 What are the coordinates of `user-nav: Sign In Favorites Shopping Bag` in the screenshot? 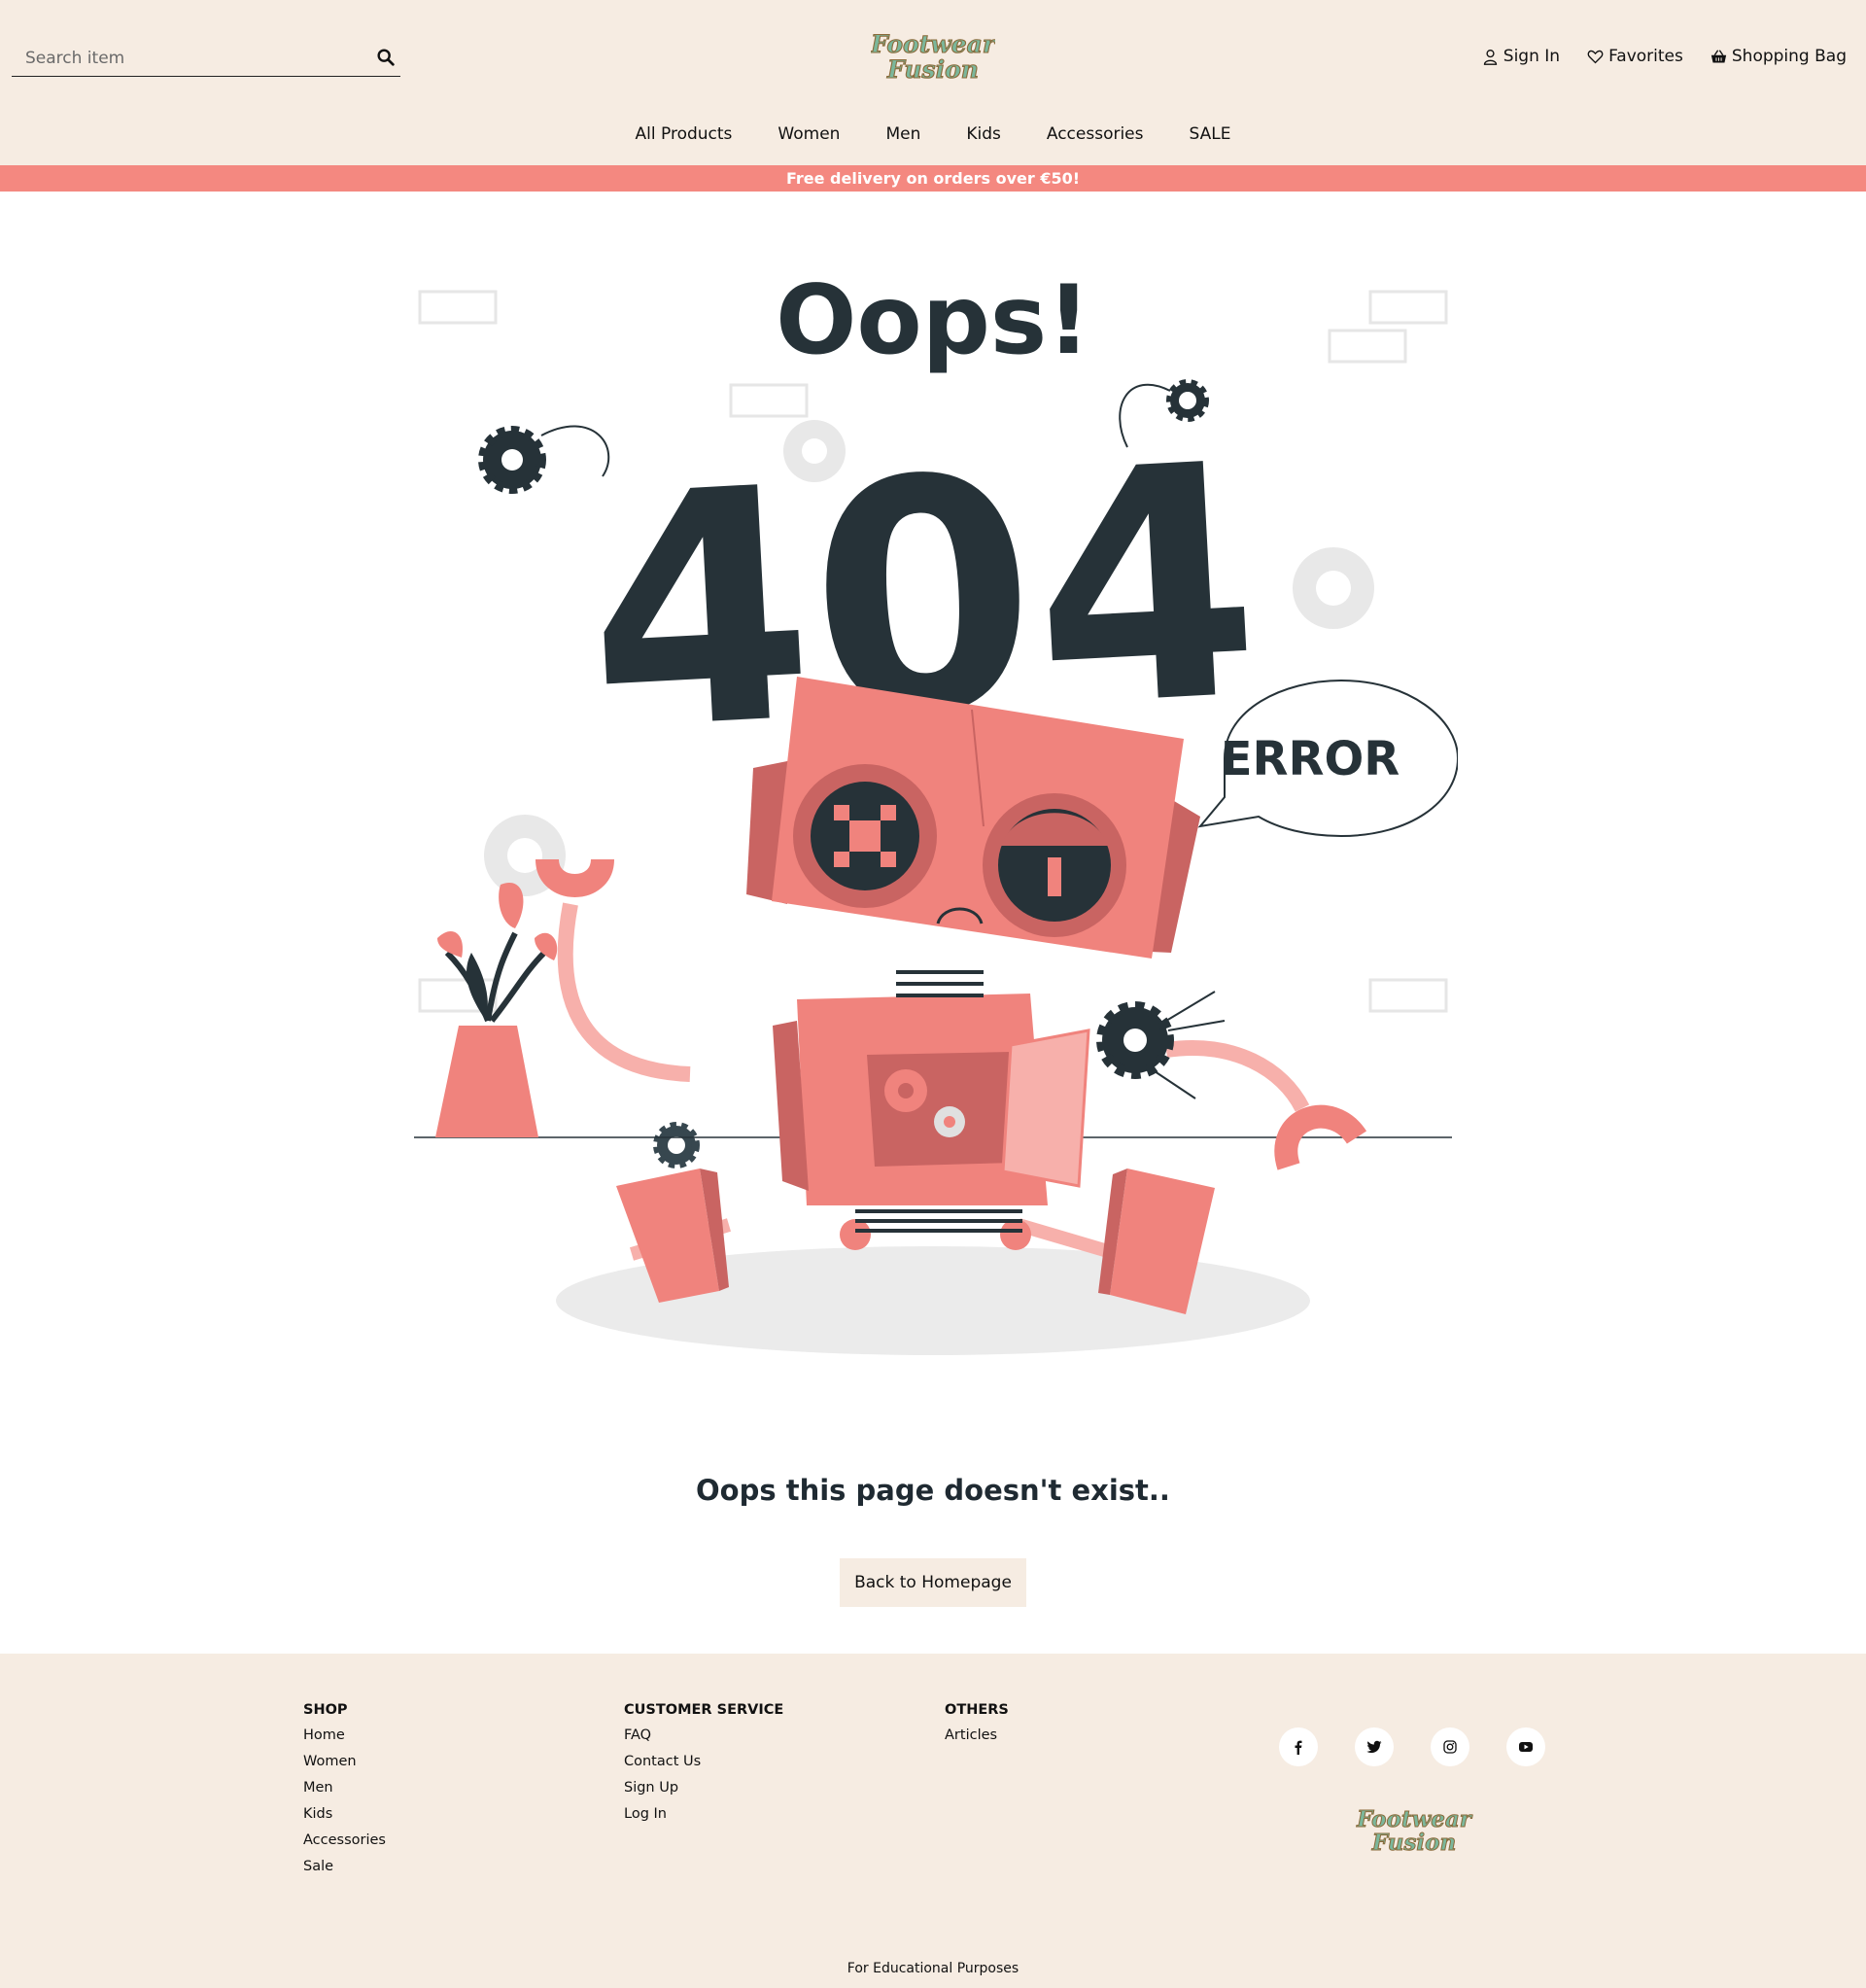 It's located at (1664, 57).